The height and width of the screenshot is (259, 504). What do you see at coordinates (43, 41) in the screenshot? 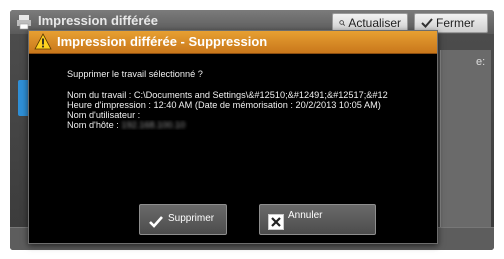
I see `warning-icon` at bounding box center [43, 41].